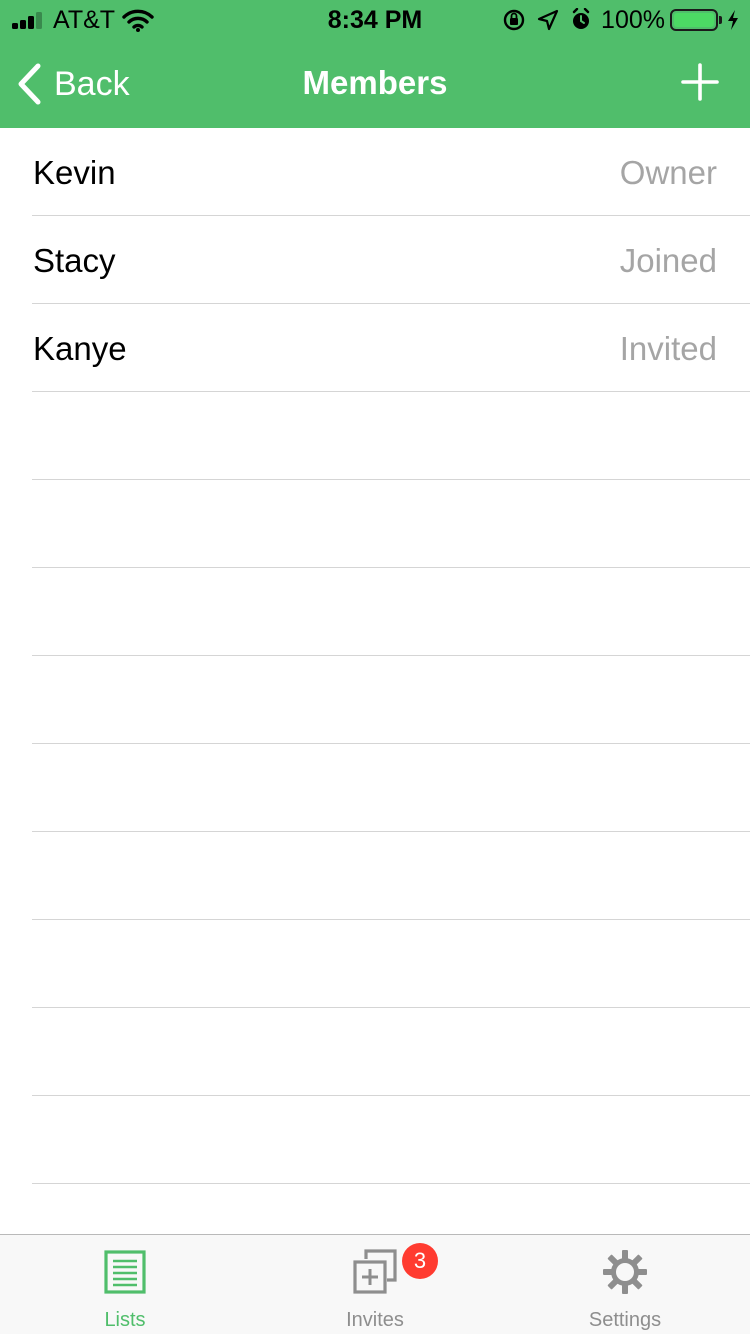 Image resolution: width=750 pixels, height=1334 pixels. I want to click on member-row: Stacy Joined, so click(391, 260).